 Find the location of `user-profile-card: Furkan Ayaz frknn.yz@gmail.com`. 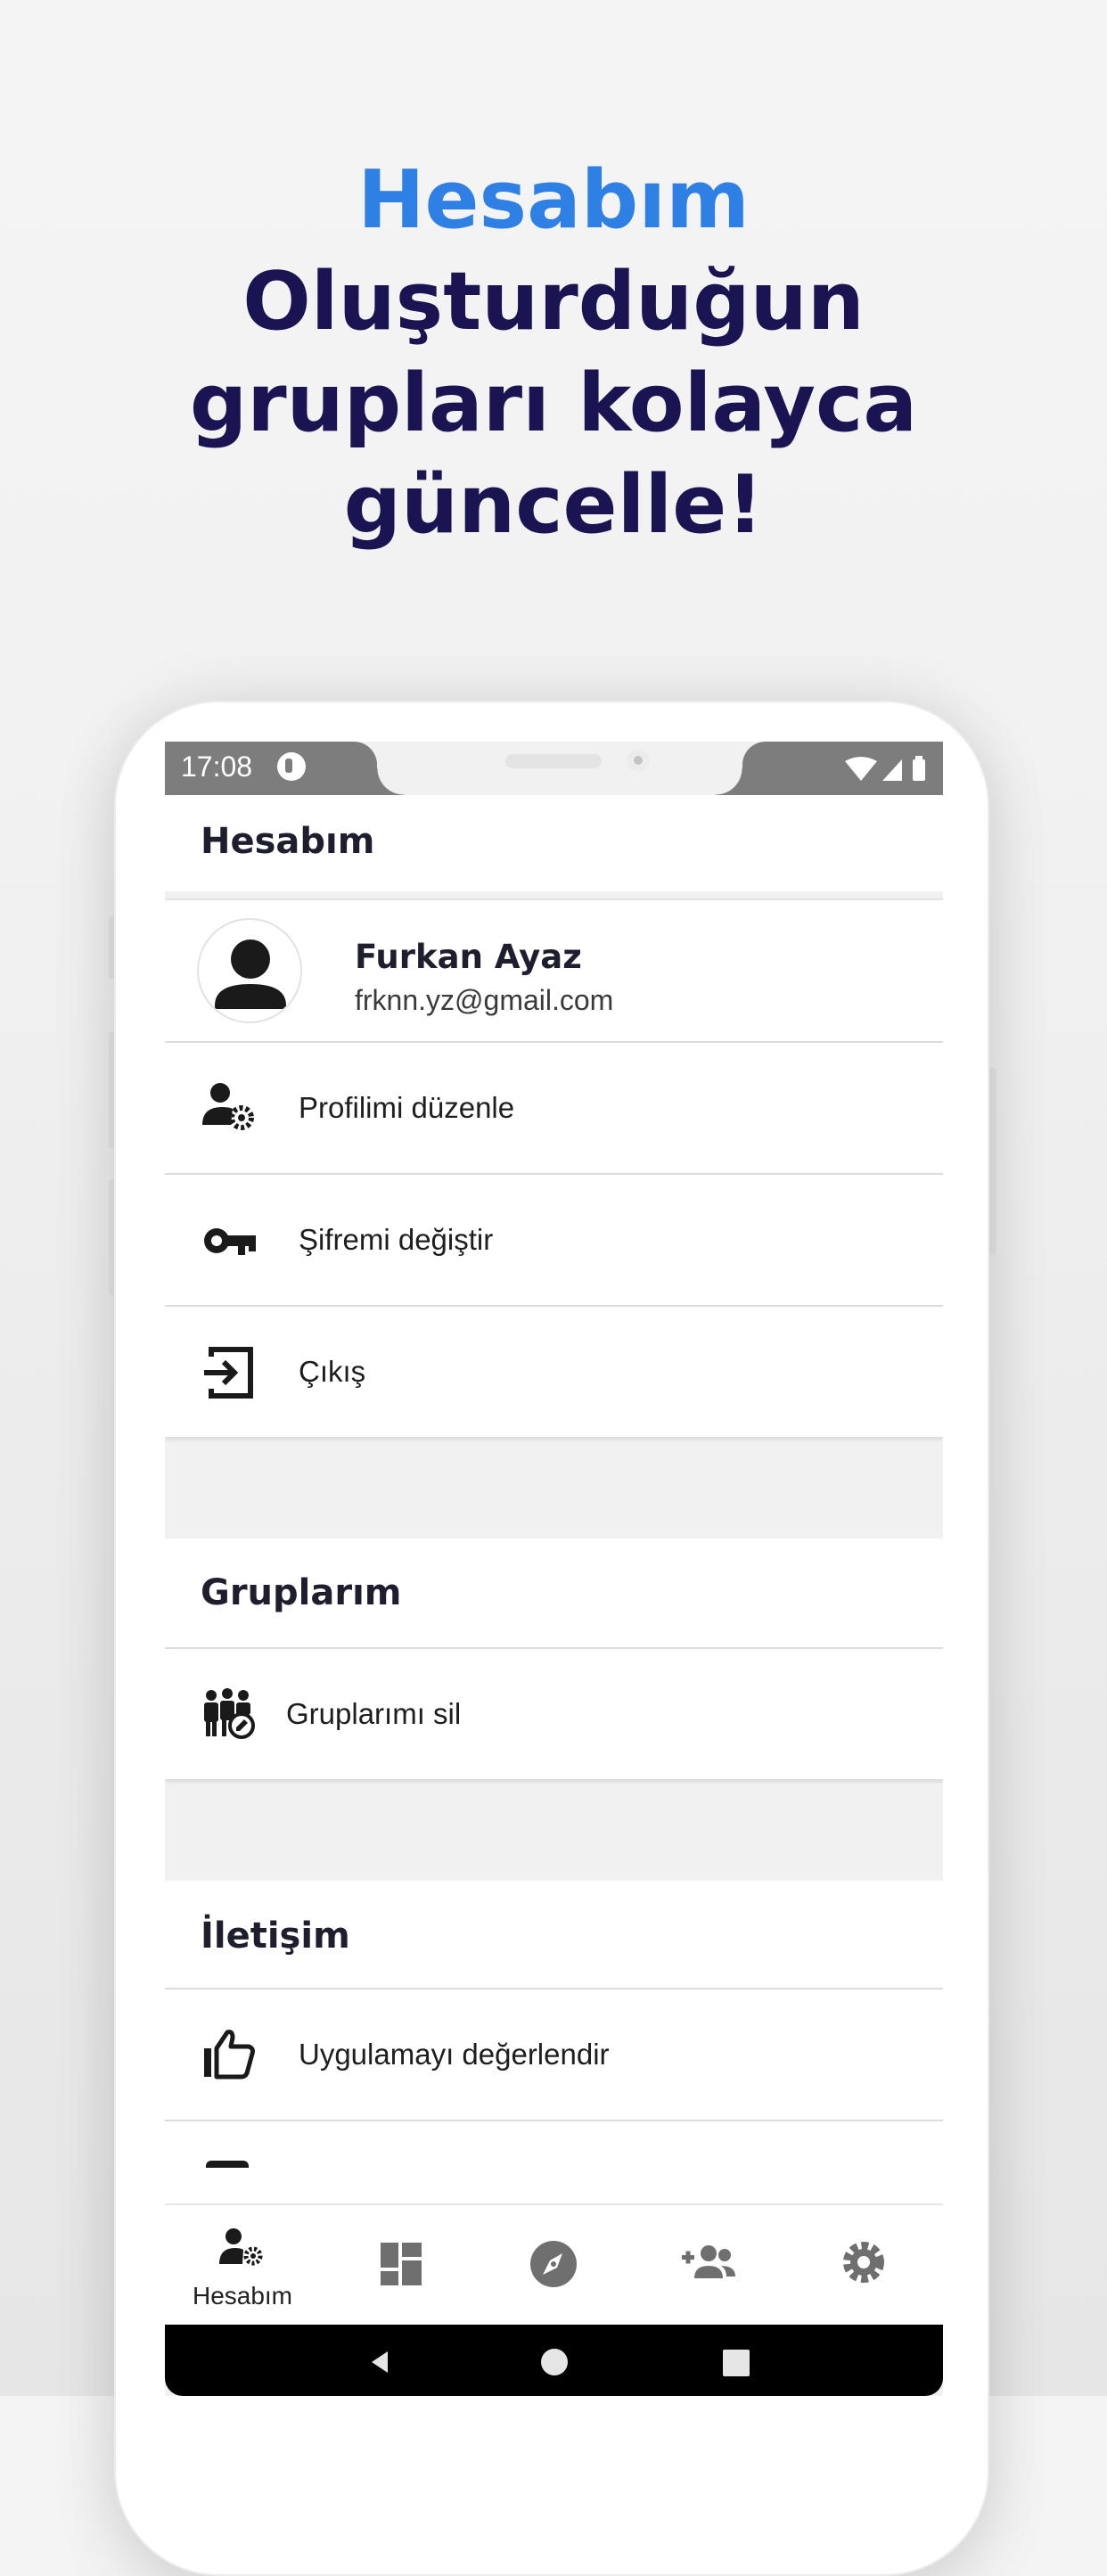

user-profile-card: Furkan Ayaz frknn.yz@gmail.com is located at coordinates (554, 970).